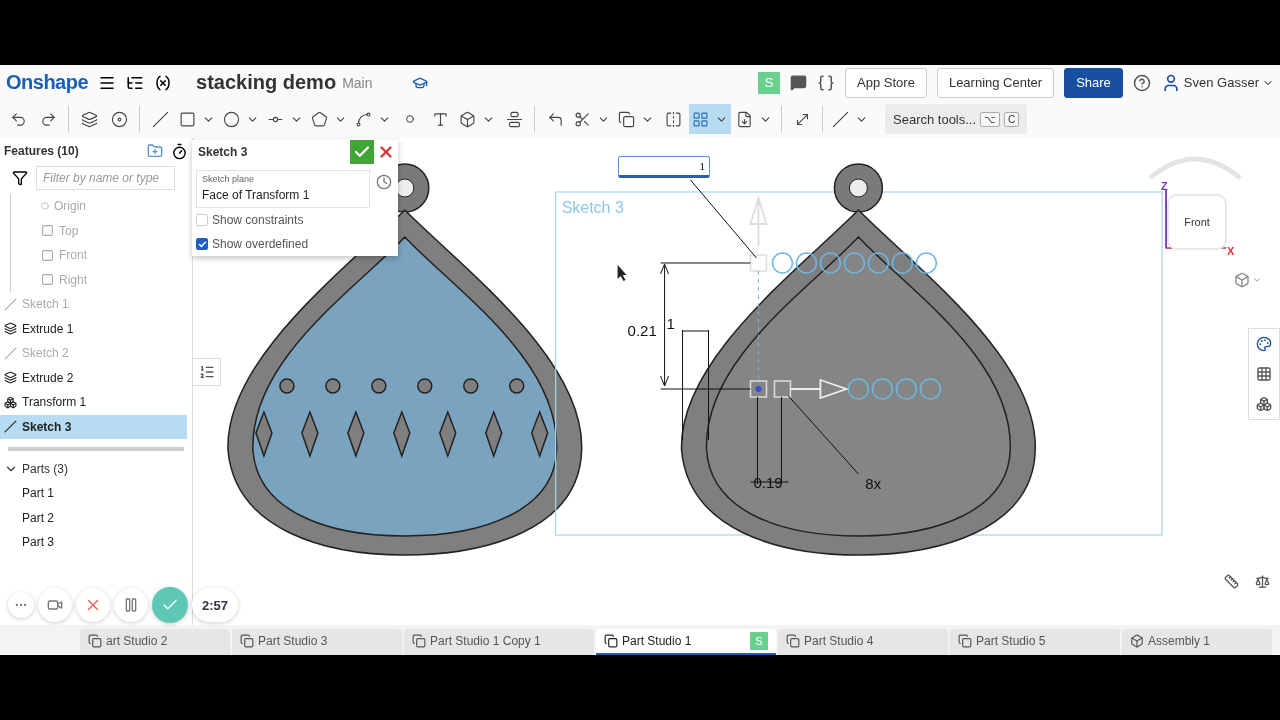 This screenshot has height=720, width=1280. What do you see at coordinates (42, 151) in the screenshot?
I see `panel-title: Features (10)` at bounding box center [42, 151].